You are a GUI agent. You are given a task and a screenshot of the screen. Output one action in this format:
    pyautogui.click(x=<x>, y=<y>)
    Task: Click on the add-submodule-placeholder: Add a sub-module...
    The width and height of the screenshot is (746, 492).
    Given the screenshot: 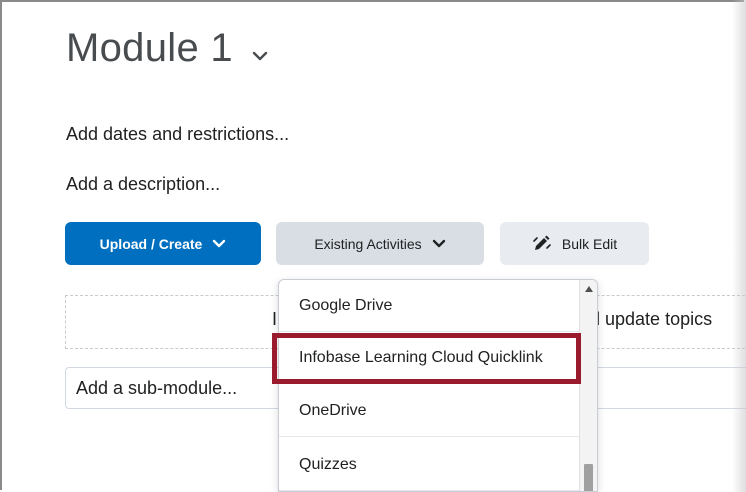 What is the action you would take?
    pyautogui.click(x=157, y=388)
    